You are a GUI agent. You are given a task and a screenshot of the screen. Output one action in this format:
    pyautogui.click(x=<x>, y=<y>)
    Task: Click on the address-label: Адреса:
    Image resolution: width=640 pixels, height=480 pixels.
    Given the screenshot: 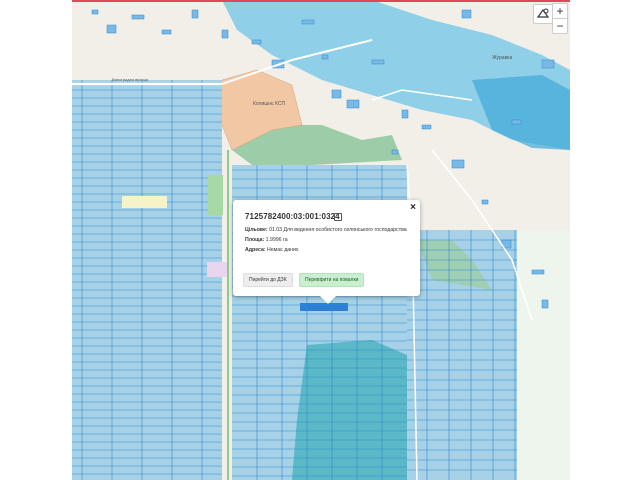 What is the action you would take?
    pyautogui.click(x=255, y=250)
    